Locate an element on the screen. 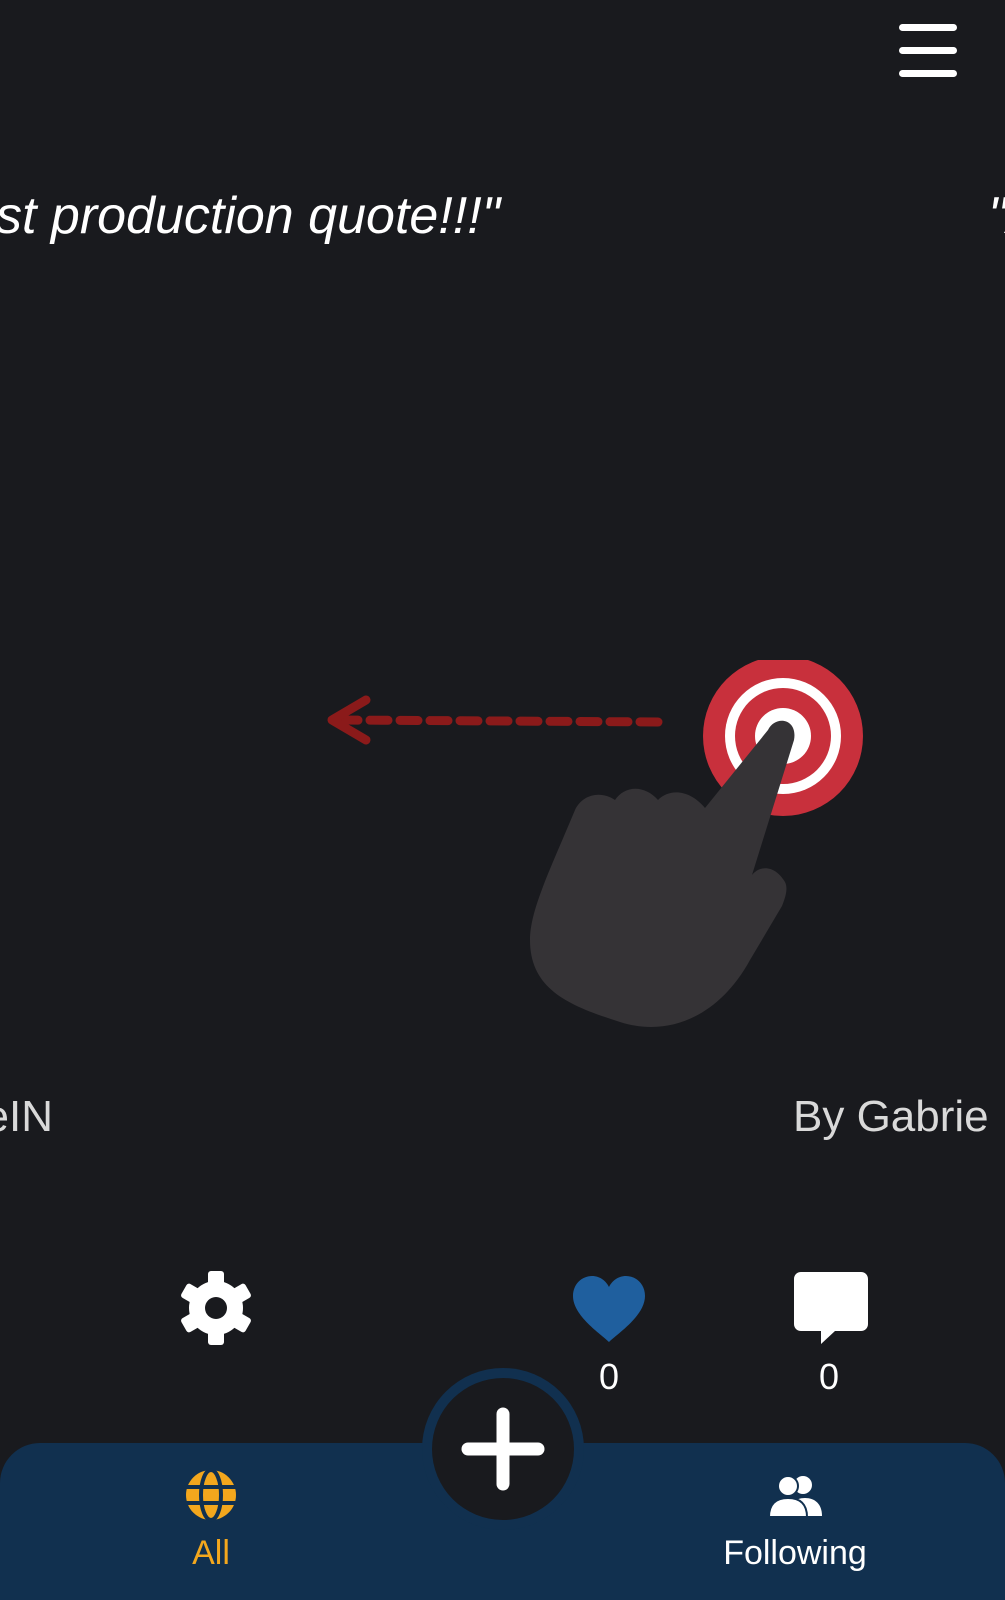 This screenshot has height=1600, width=1005. swipe-tutorial-overlay is located at coordinates (600, 850).